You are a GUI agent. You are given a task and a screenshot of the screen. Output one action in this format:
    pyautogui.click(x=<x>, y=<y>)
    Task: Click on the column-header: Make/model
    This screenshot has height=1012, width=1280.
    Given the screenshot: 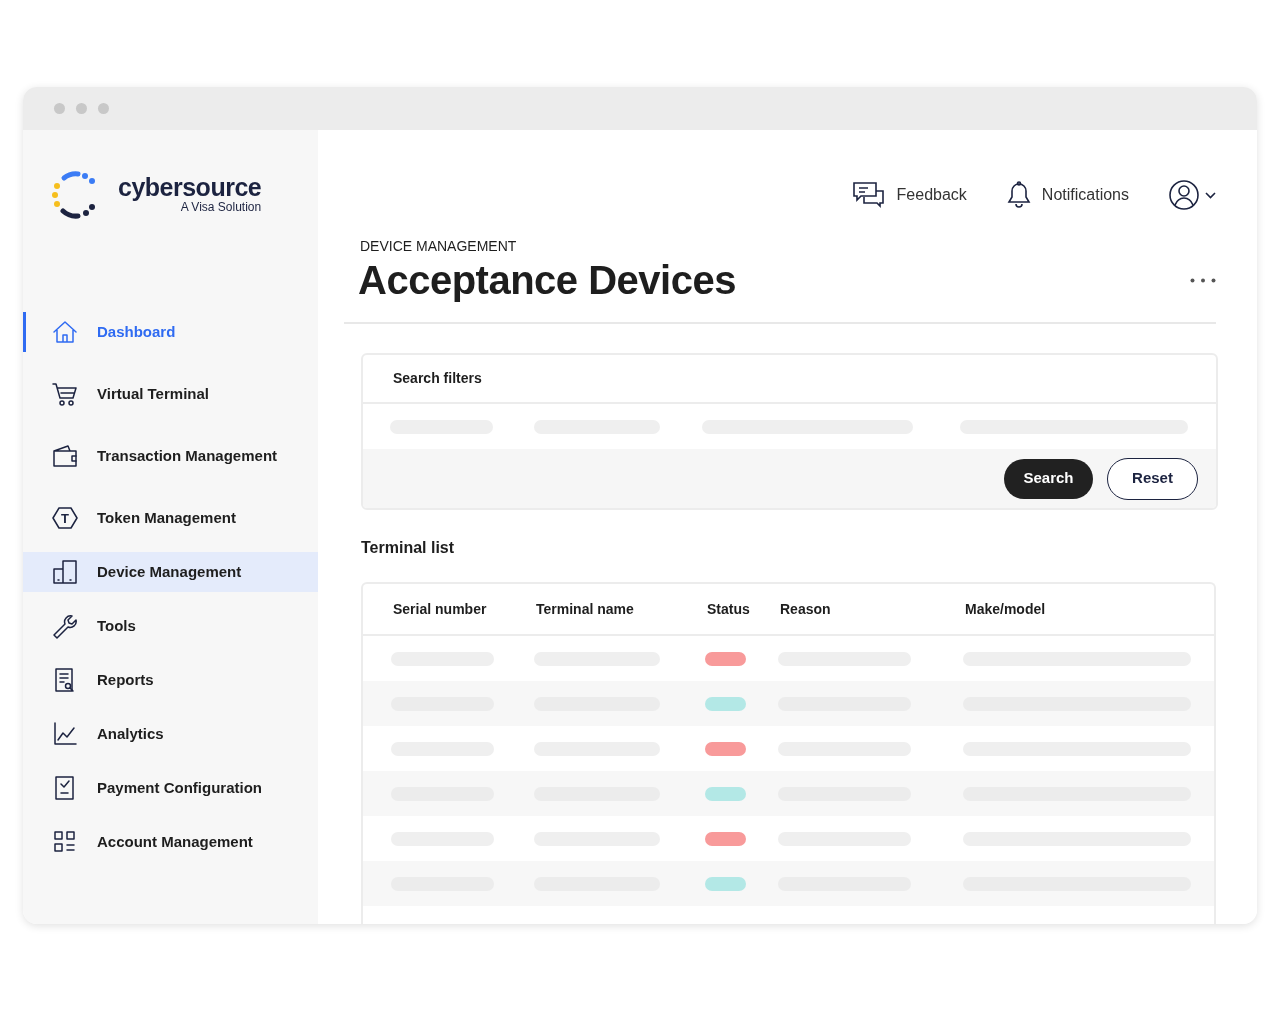 What is the action you would take?
    pyautogui.click(x=1006, y=609)
    